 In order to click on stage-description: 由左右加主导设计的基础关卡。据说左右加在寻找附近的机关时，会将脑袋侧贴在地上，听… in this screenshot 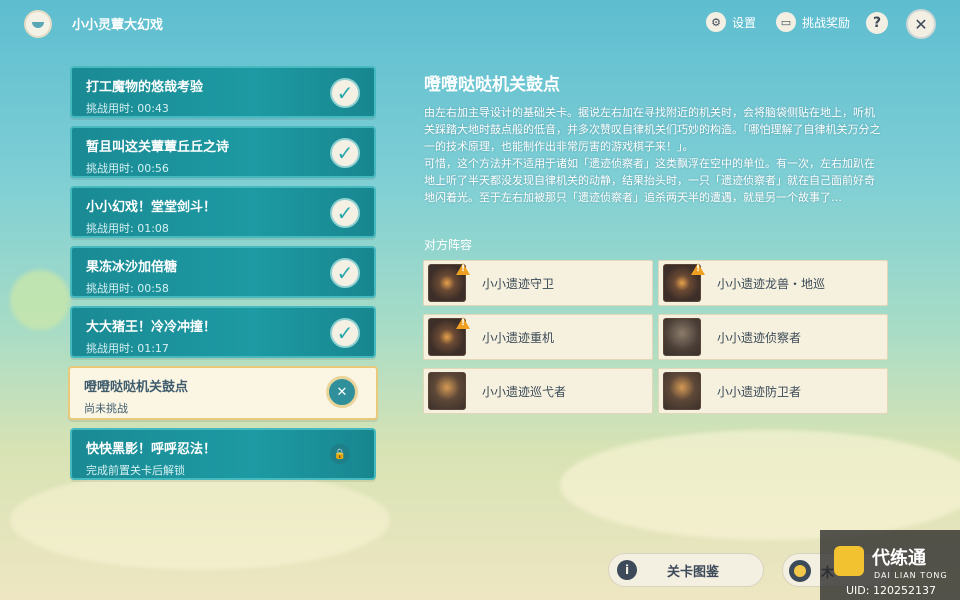, I will do `click(652, 155)`.